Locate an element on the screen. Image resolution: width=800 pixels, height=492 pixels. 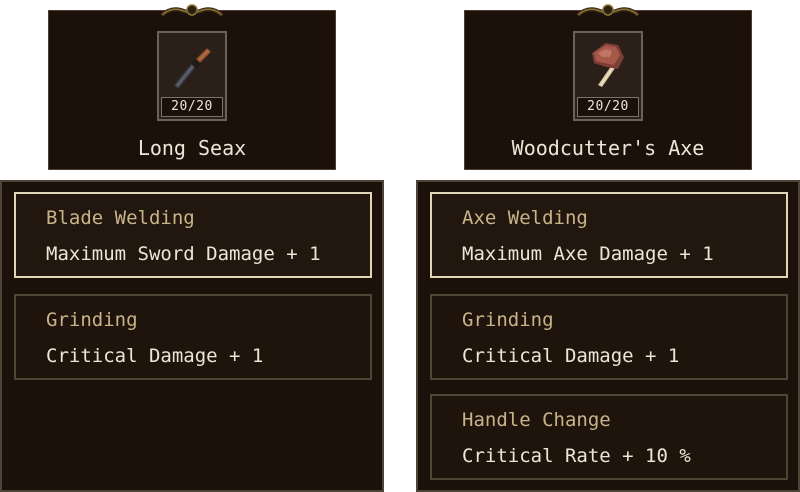
modification-title: Blade Welding is located at coordinates (120, 218).